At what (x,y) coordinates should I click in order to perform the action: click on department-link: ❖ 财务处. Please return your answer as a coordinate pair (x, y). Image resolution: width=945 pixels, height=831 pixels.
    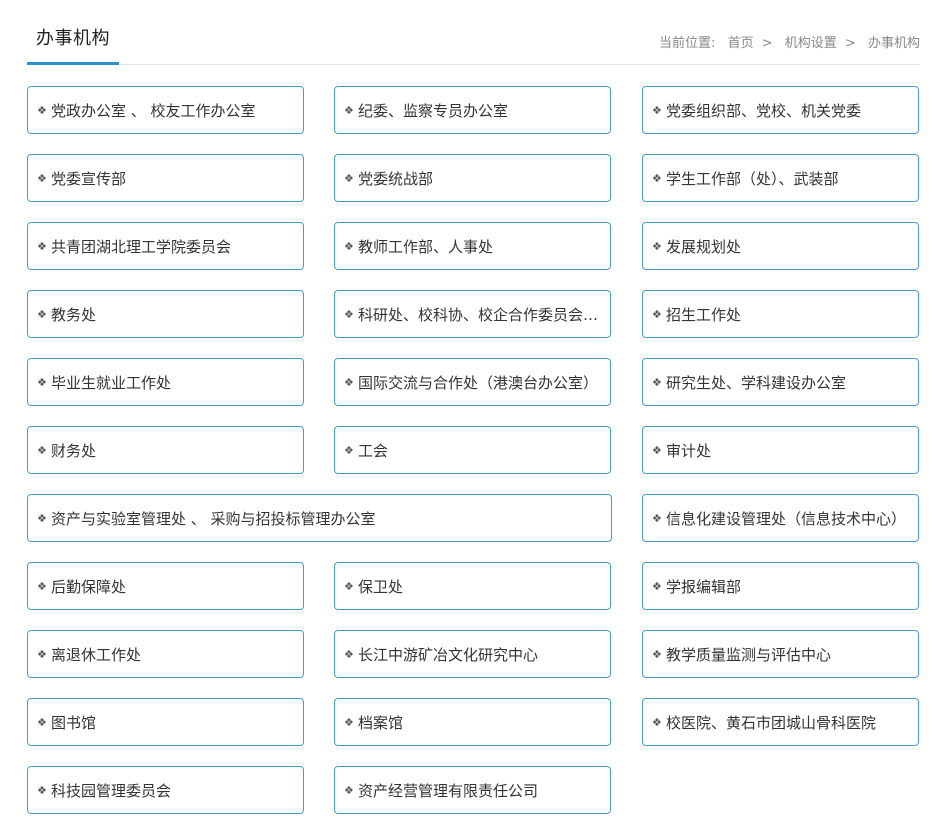
    Looking at the image, I should click on (165, 450).